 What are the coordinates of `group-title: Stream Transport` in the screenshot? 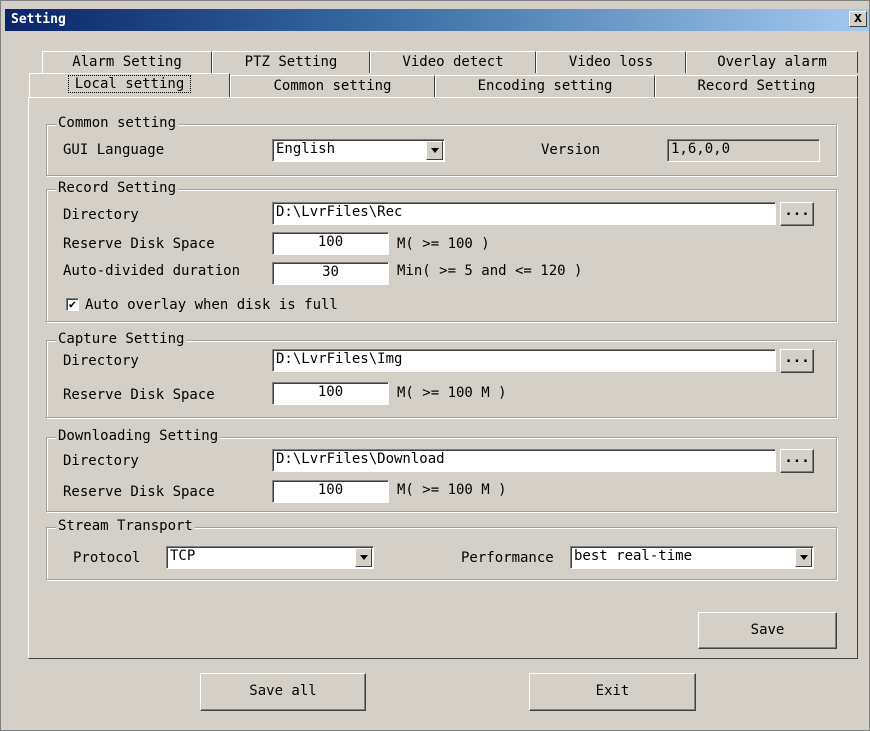 It's located at (125, 526).